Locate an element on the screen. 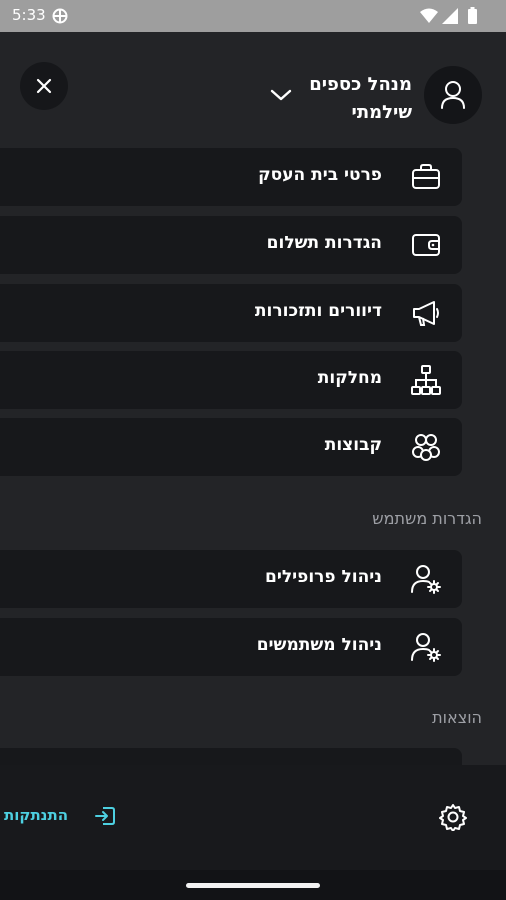 This screenshot has width=506, height=900. menu-item-label: קבוצות is located at coordinates (353, 445).